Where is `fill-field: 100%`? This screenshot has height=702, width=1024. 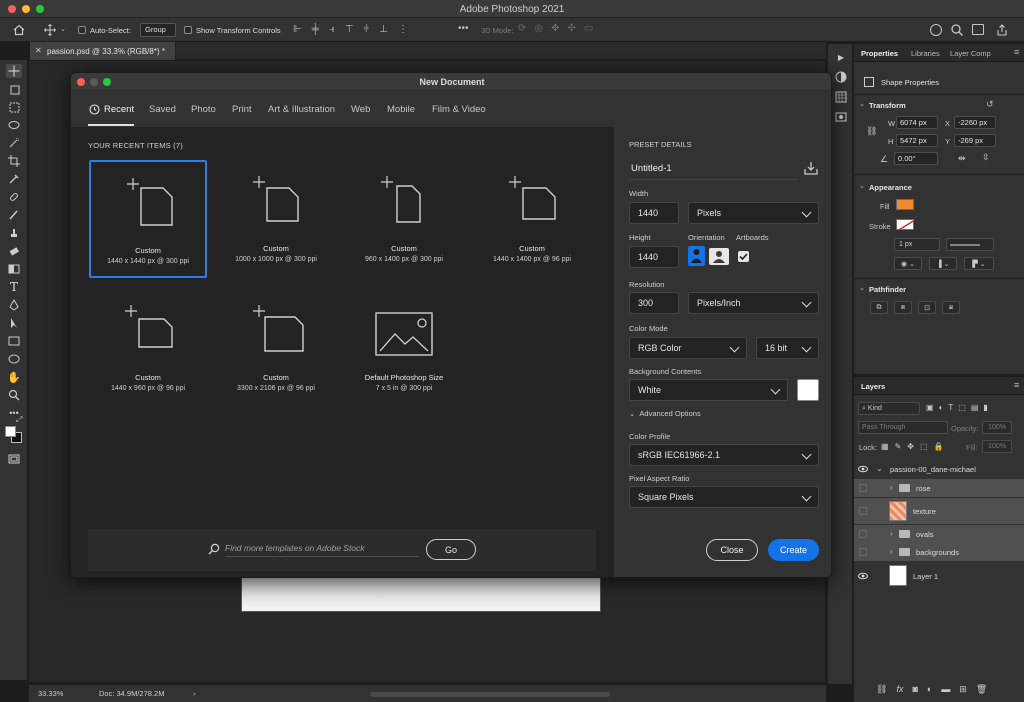
fill-field: 100% is located at coordinates (997, 446).